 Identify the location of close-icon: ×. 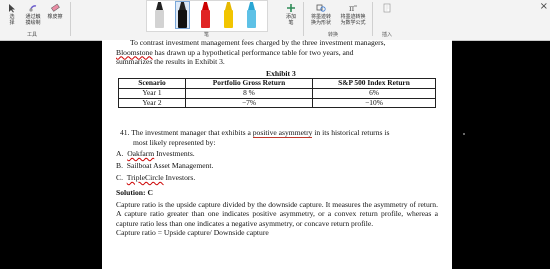
(544, 6).